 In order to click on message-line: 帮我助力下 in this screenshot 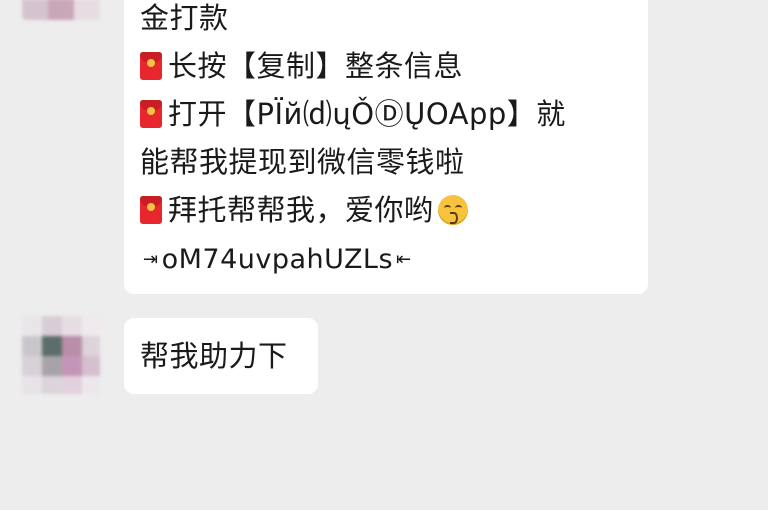, I will do `click(214, 356)`.